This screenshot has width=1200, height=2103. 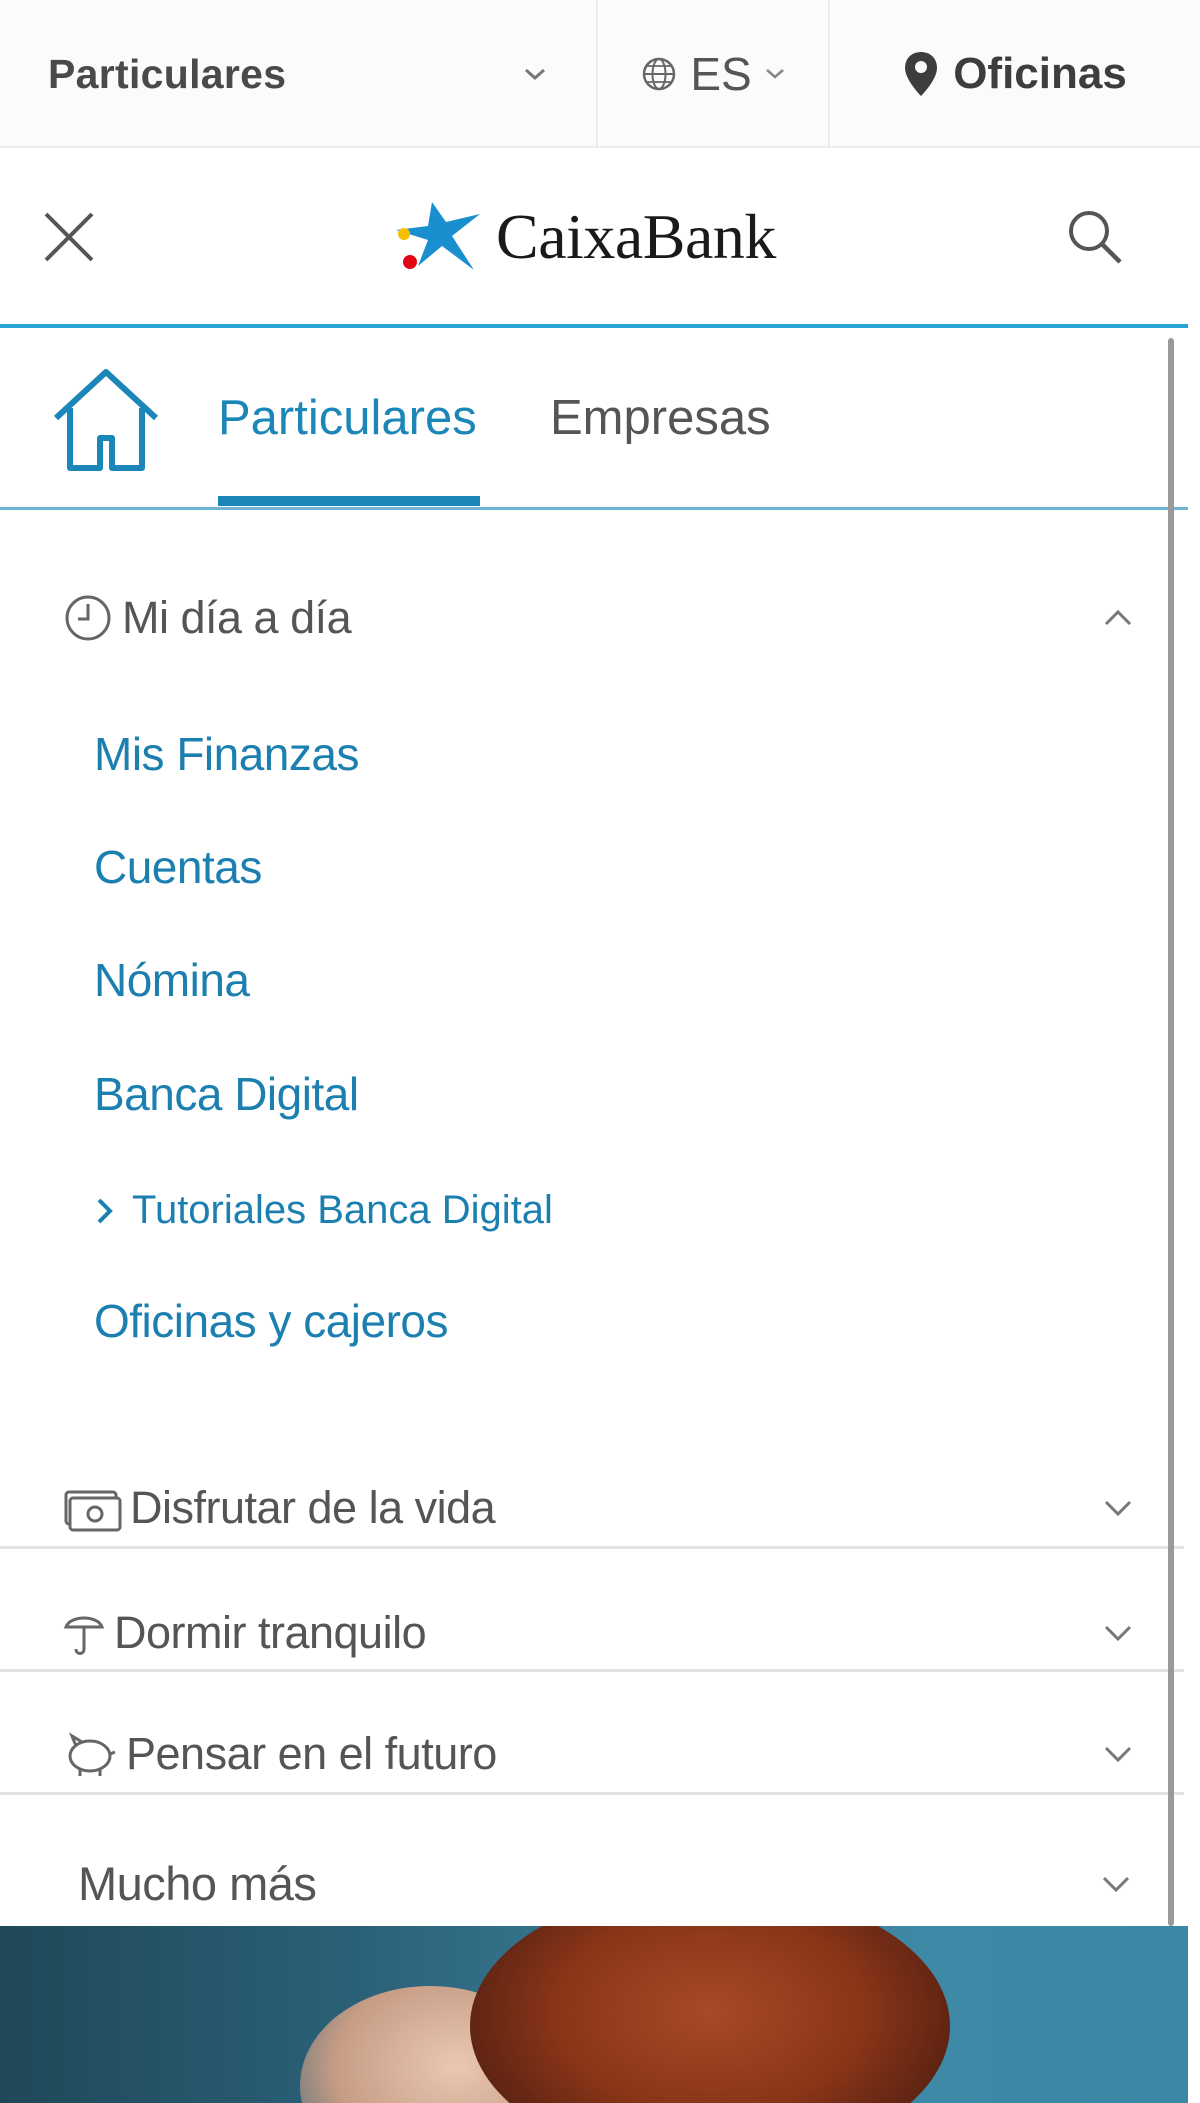 I want to click on menu-link-mis-finanzas: Mis Finanzas, so click(x=226, y=754).